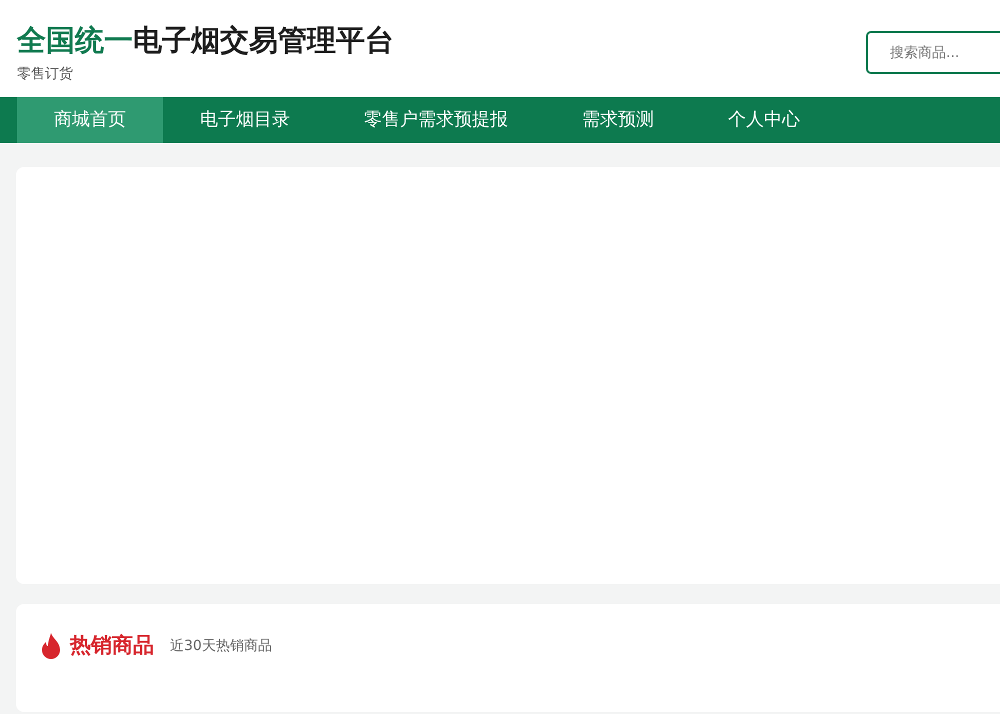 This screenshot has height=714, width=1000. I want to click on nav-tab: 零售户需求预提报, so click(436, 120).